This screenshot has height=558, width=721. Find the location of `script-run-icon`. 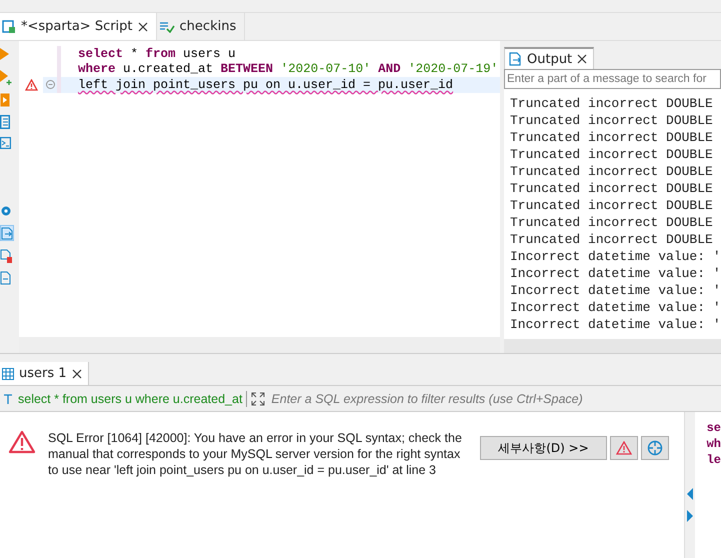

script-run-icon is located at coordinates (5, 100).